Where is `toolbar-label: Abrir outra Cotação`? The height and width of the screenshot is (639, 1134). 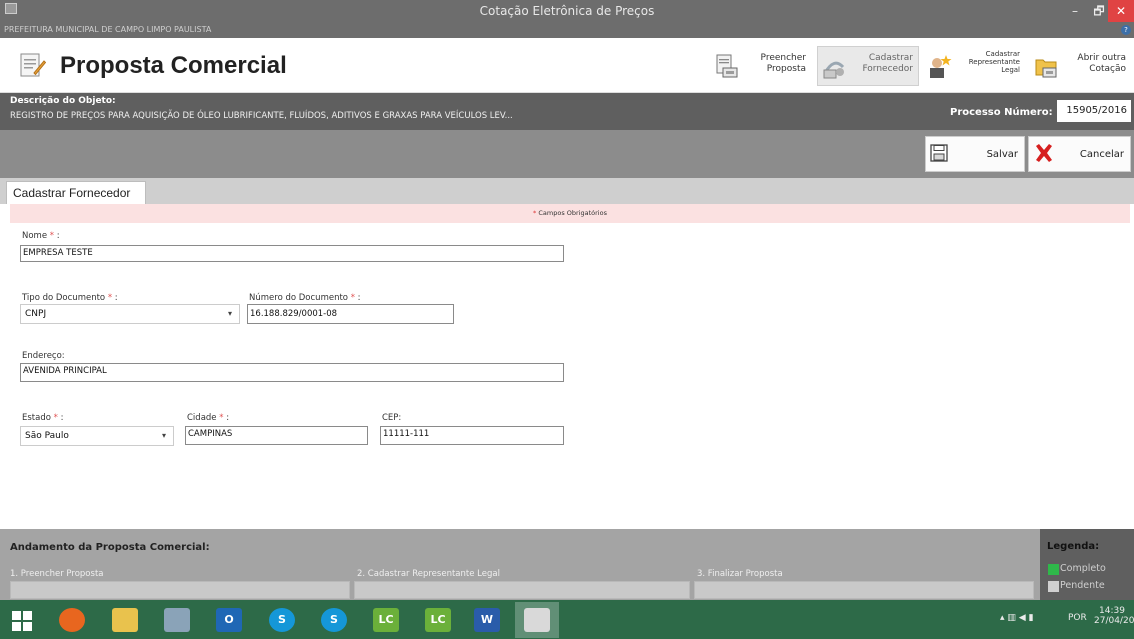 toolbar-label: Abrir outra Cotação is located at coordinates (1101, 63).